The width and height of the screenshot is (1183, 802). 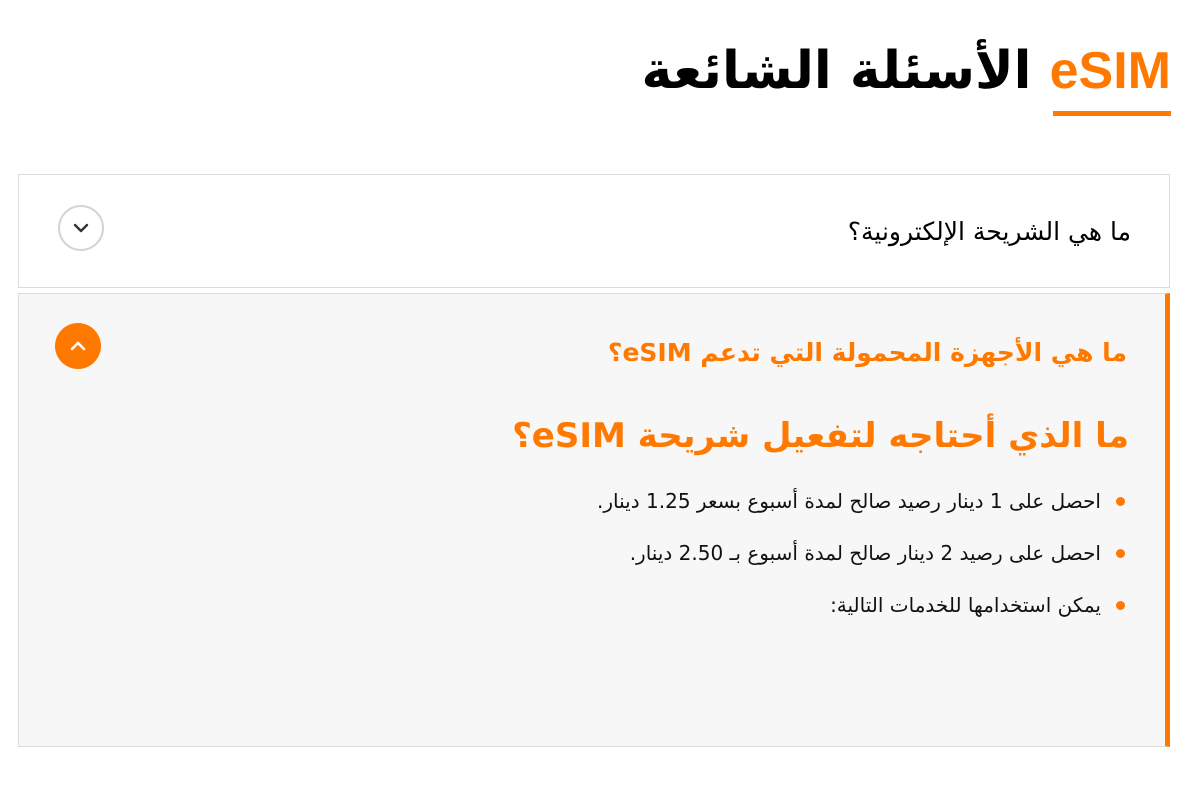 I want to click on list-item-text: يمكن استخدامها للخدمات التالية:, so click(x=965, y=605).